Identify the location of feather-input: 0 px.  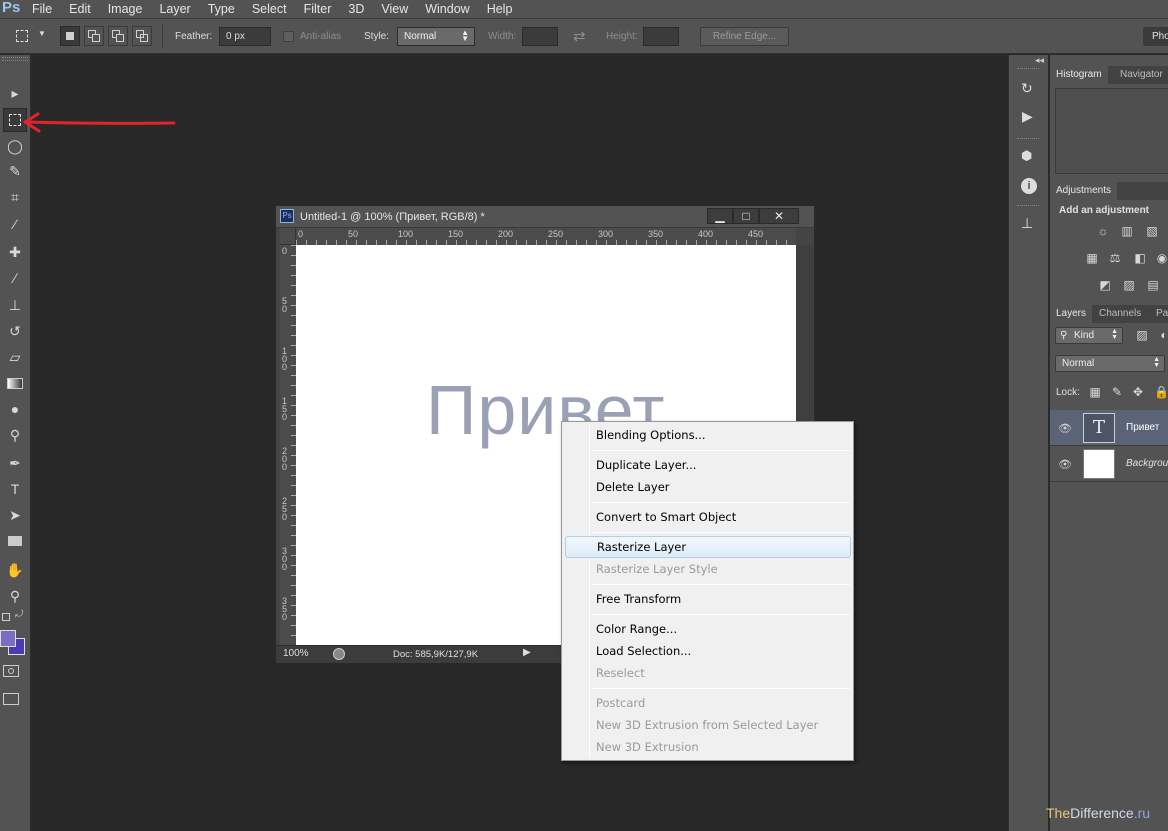
(245, 36).